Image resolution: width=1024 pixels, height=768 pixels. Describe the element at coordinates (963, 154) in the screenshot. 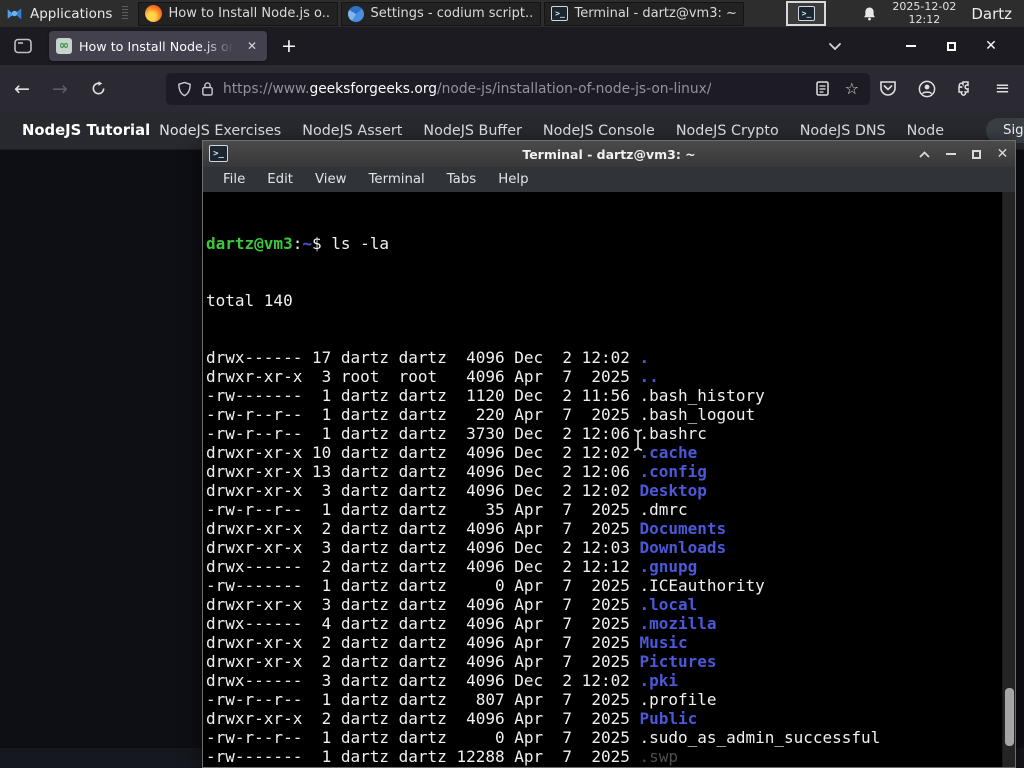

I see `terminal-window-controls: ✕` at that location.